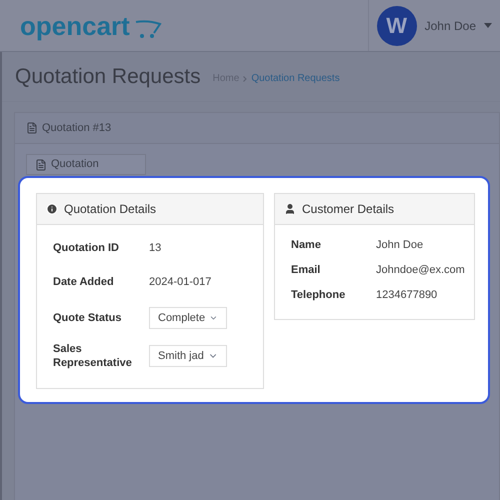 This screenshot has width=500, height=500. I want to click on field-value: John Doe, so click(400, 246).